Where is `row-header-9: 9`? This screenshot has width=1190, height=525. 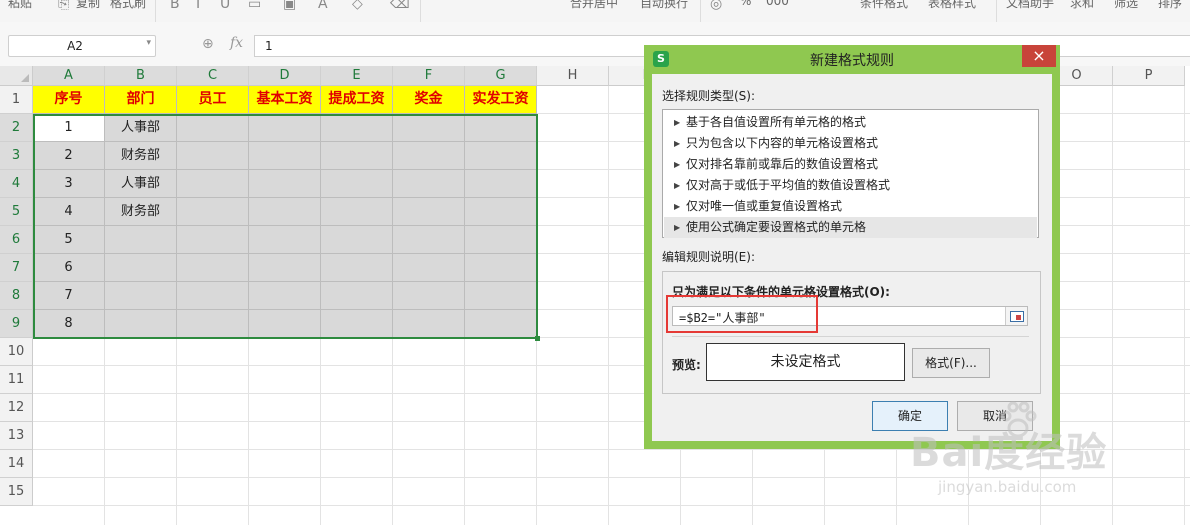
row-header-9: 9 is located at coordinates (16, 324).